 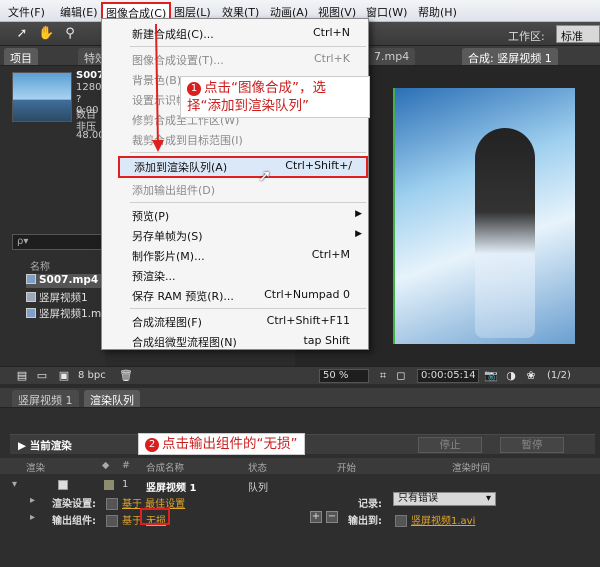 What do you see at coordinates (443, 519) in the screenshot?
I see `output-file-link: 竖屏视频1.avi` at bounding box center [443, 519].